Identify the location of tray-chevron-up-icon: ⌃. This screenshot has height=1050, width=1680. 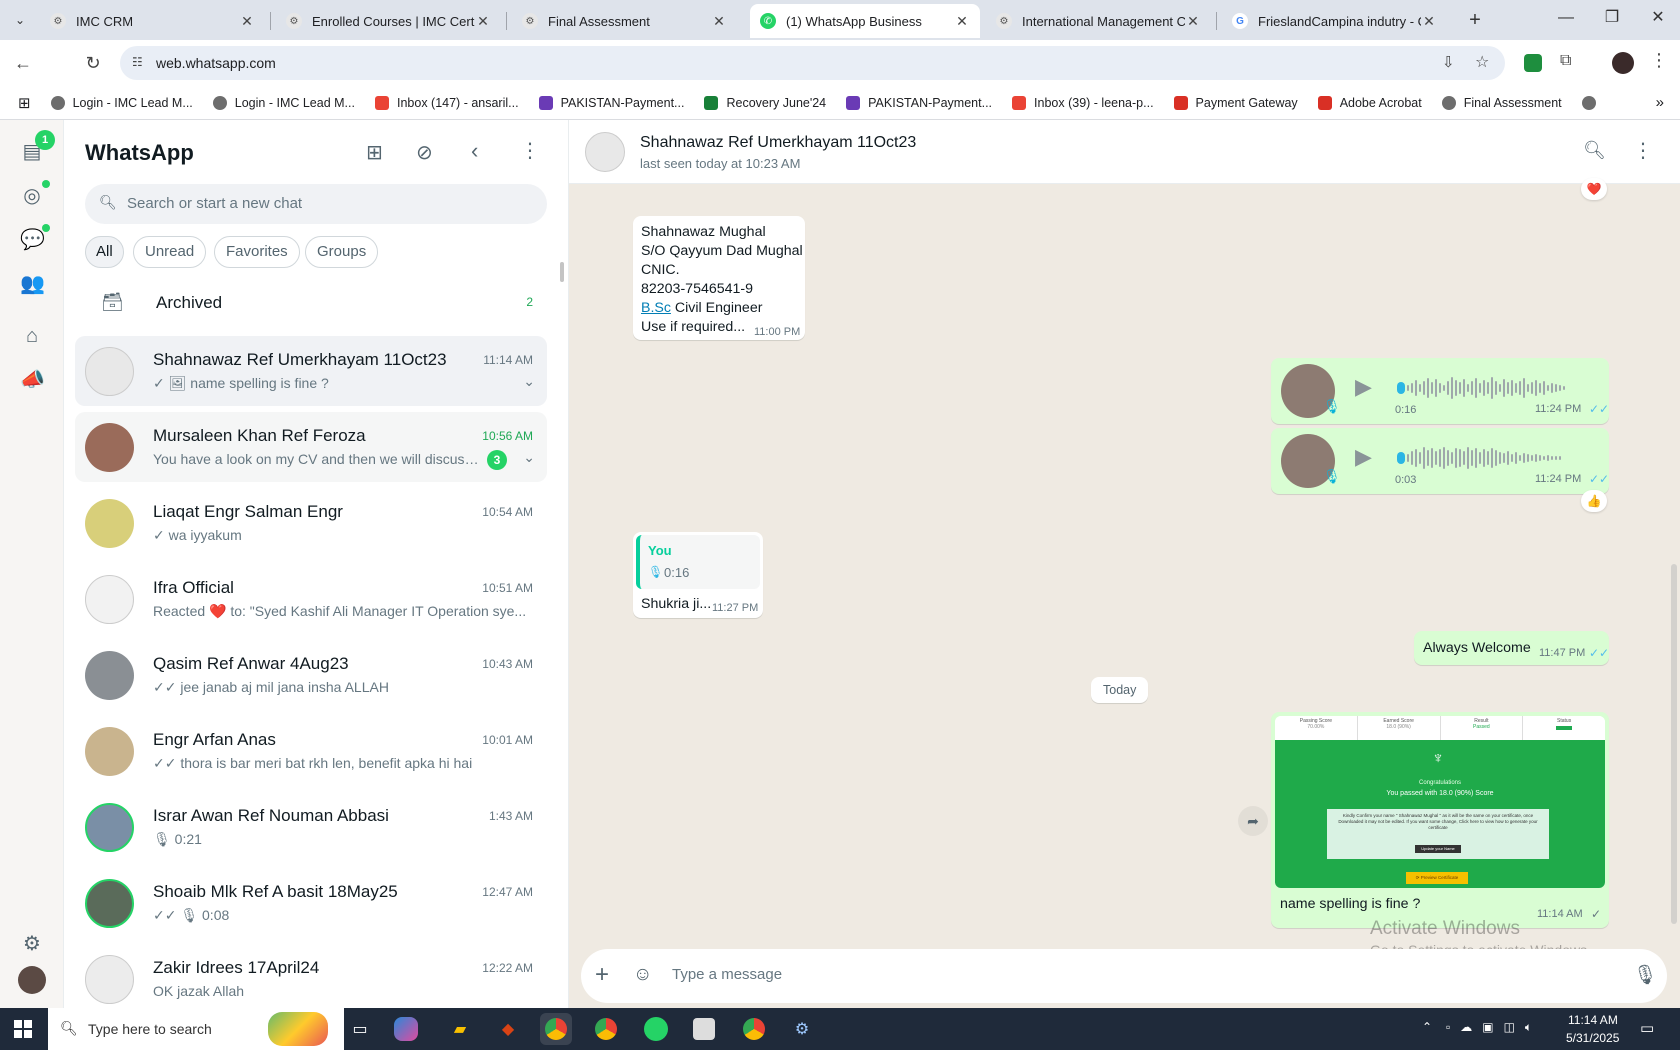
(1427, 1027).